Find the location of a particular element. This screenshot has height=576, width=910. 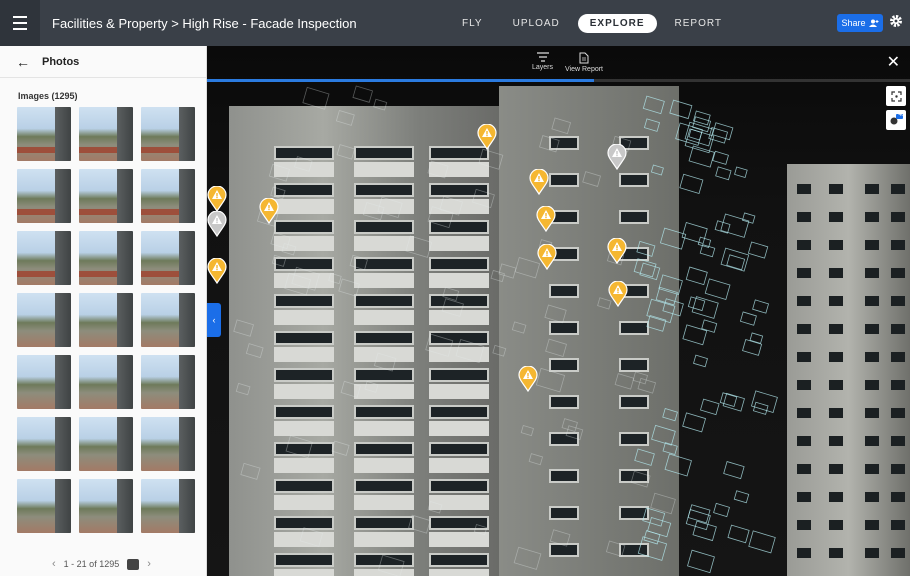

pagination: ‹ 1 - 21 of 1295 › is located at coordinates (101, 564).